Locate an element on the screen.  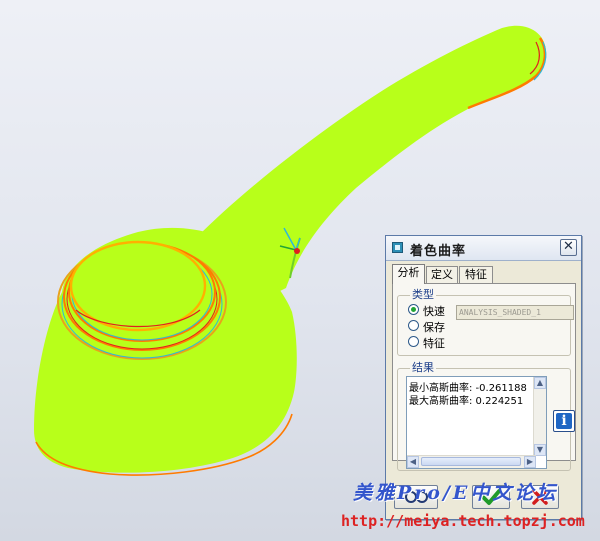
radio-quick-label: 快速 is located at coordinates (434, 311).